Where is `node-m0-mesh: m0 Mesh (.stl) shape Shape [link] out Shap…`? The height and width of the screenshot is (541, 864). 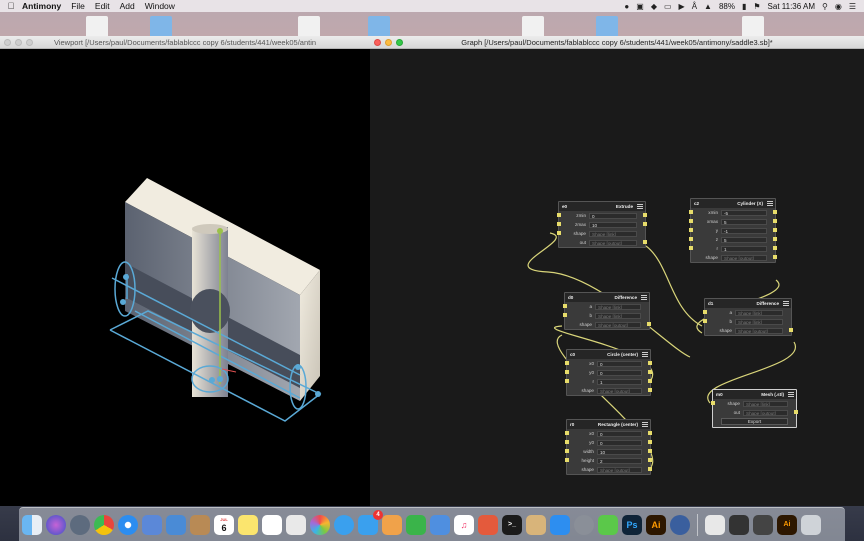
node-m0-mesh: m0 Mesh (.stl) shape Shape [link] out Shap… is located at coordinates (754, 408).